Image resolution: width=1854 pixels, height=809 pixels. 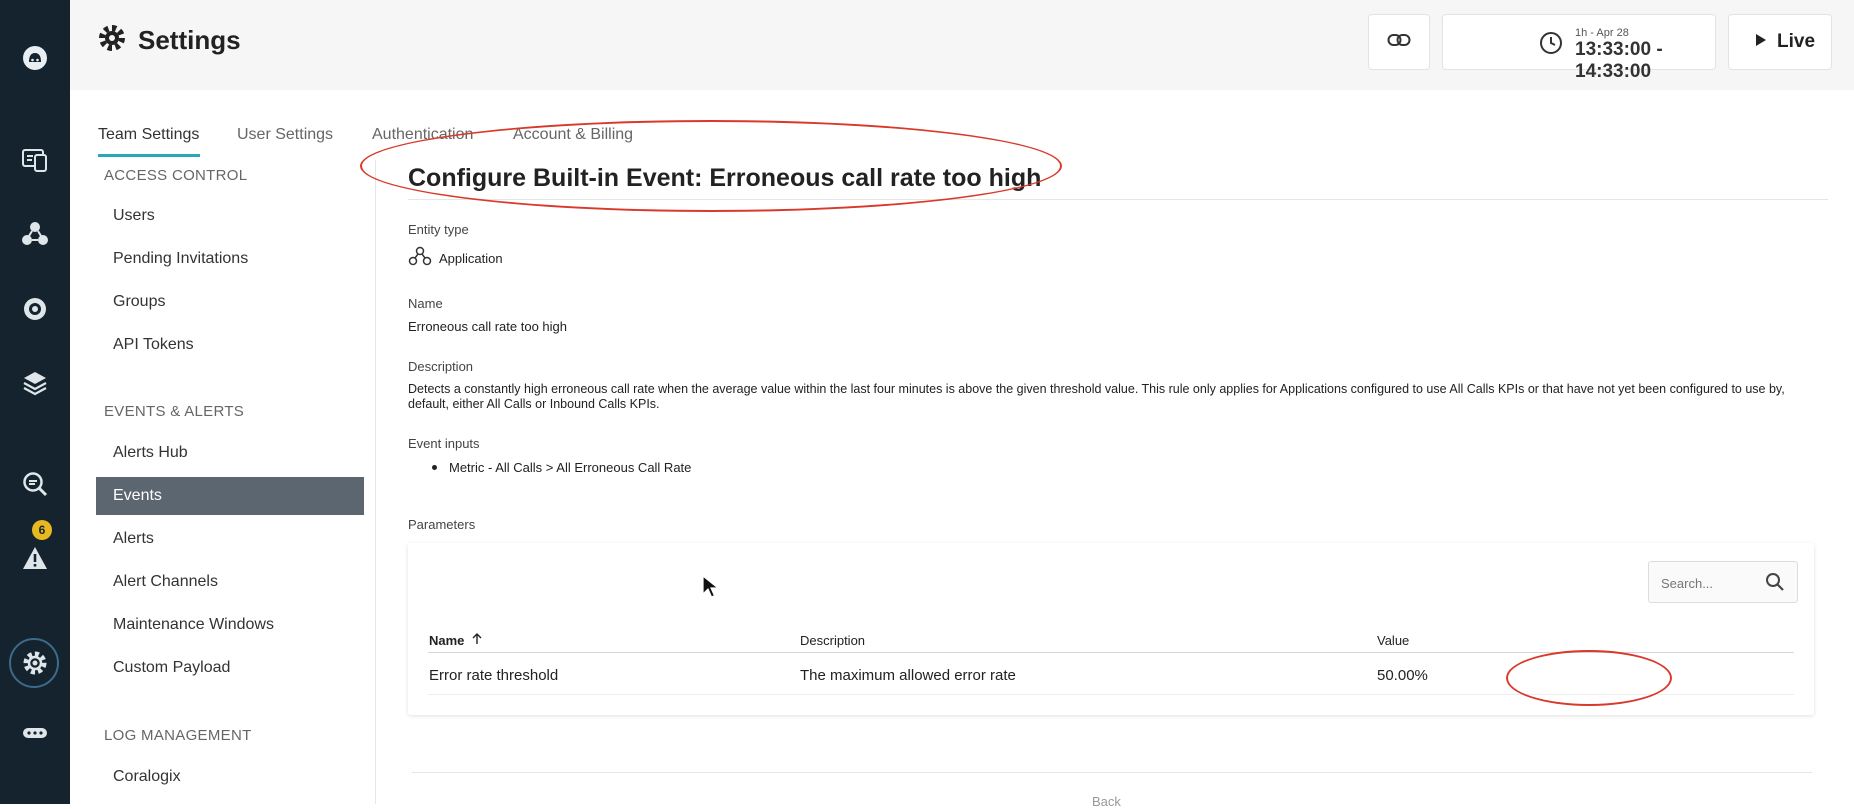 What do you see at coordinates (35, 383) in the screenshot?
I see `layers-icon` at bounding box center [35, 383].